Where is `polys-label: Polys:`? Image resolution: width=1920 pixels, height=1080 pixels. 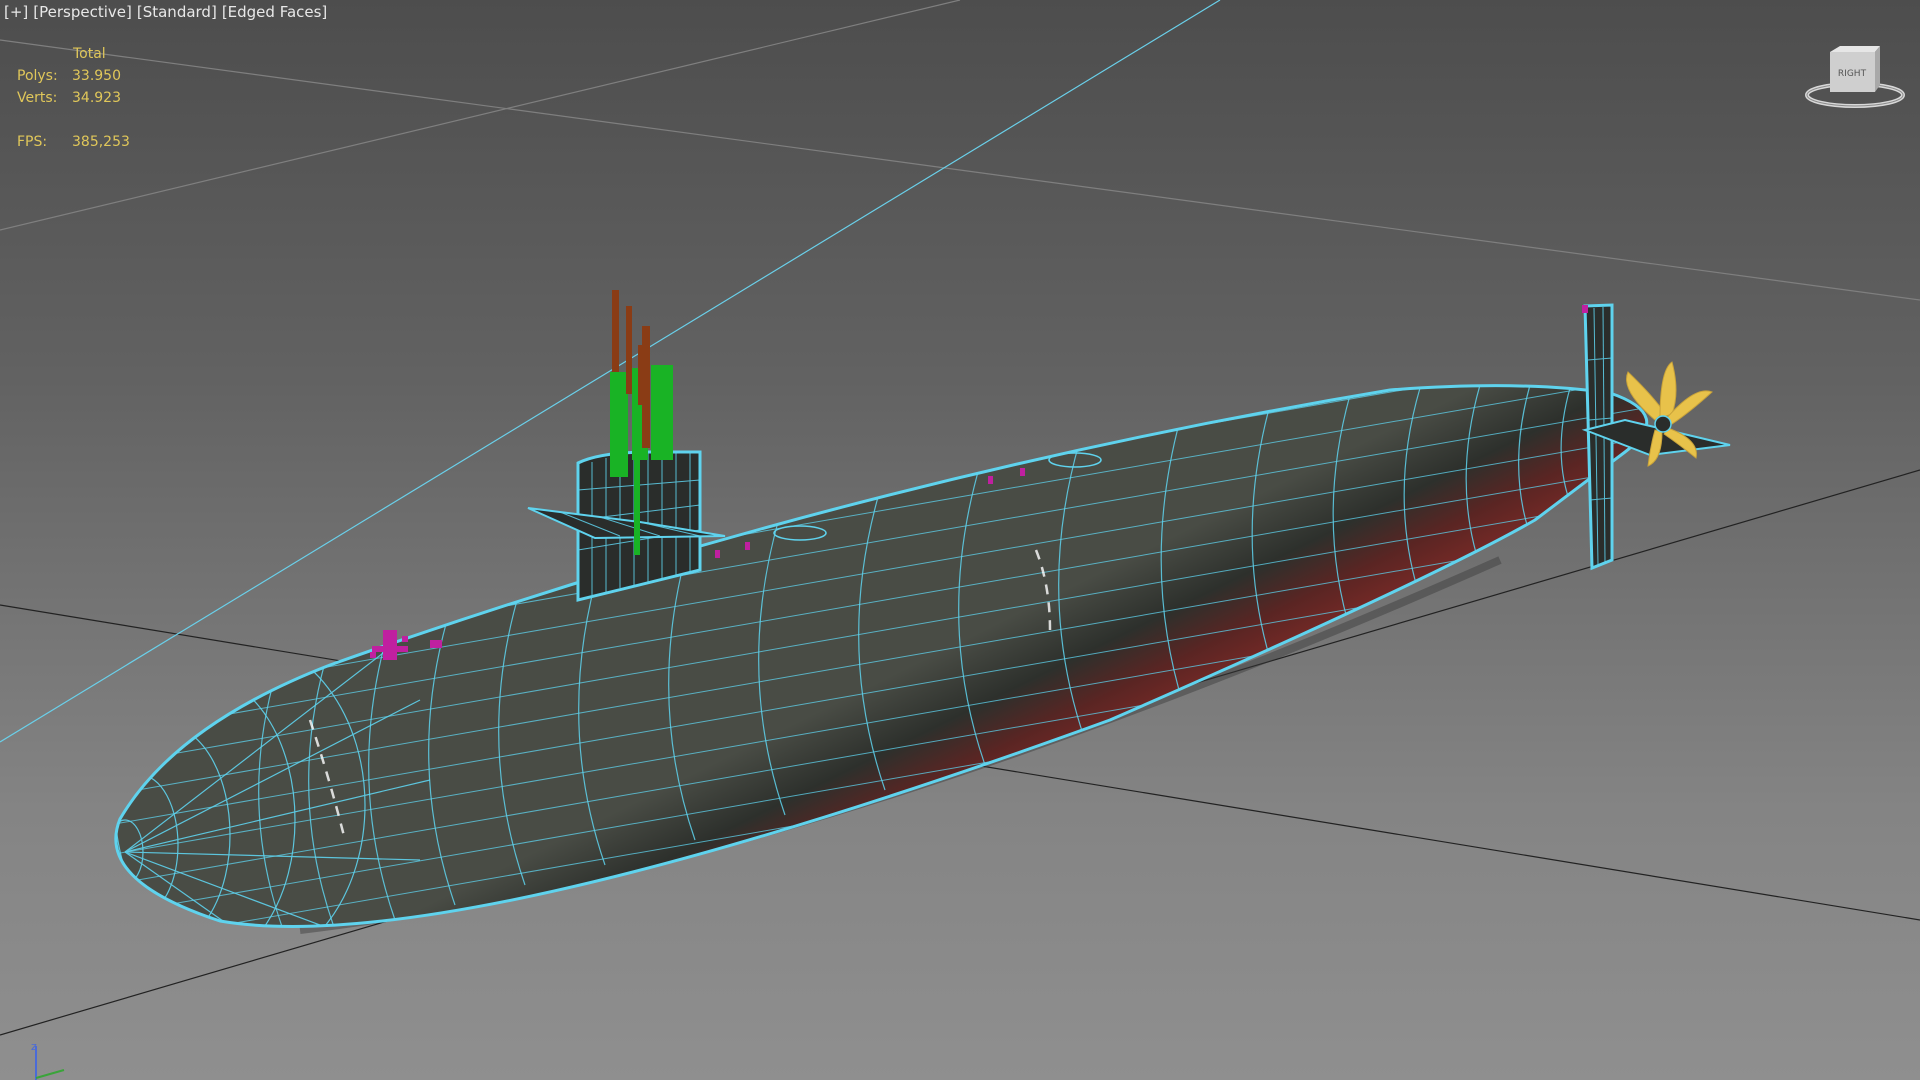 polys-label: Polys: is located at coordinates (37, 76).